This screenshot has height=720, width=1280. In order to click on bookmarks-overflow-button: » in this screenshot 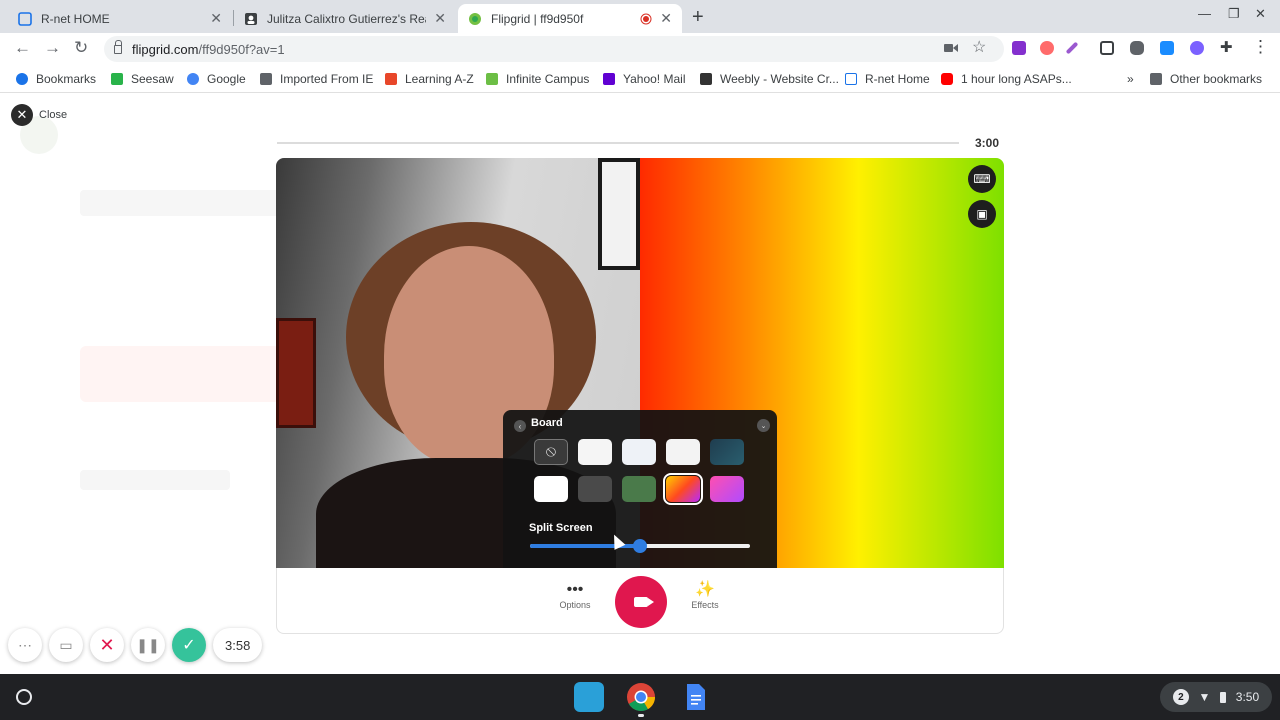, I will do `click(1130, 79)`.